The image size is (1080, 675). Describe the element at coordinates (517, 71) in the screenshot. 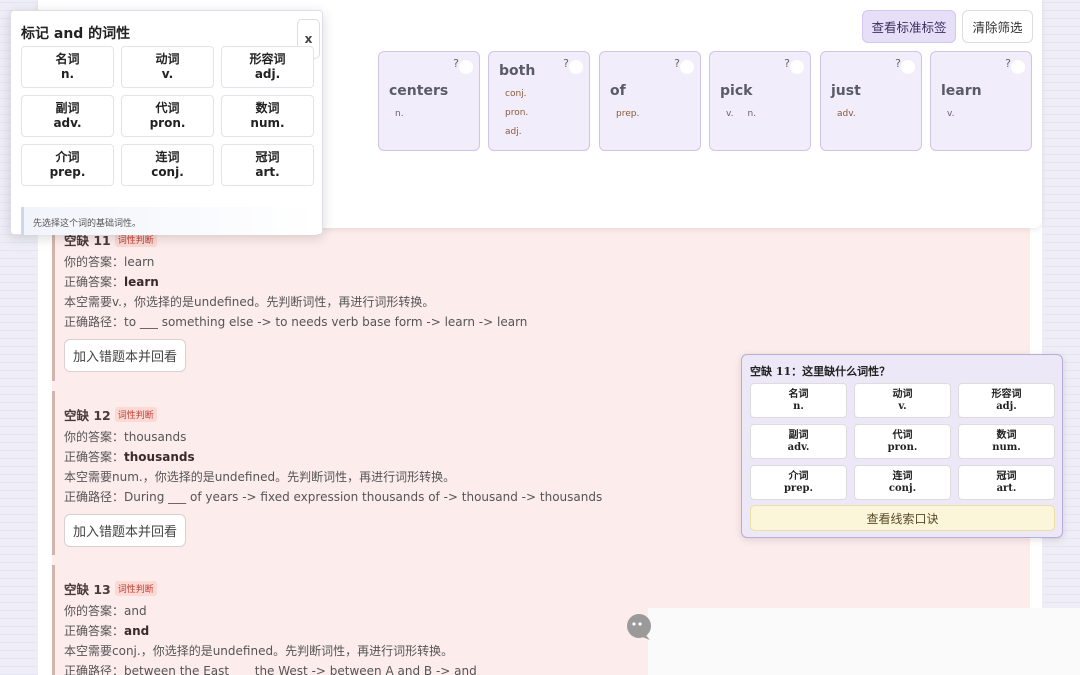

I see `word-card-word: both` at that location.